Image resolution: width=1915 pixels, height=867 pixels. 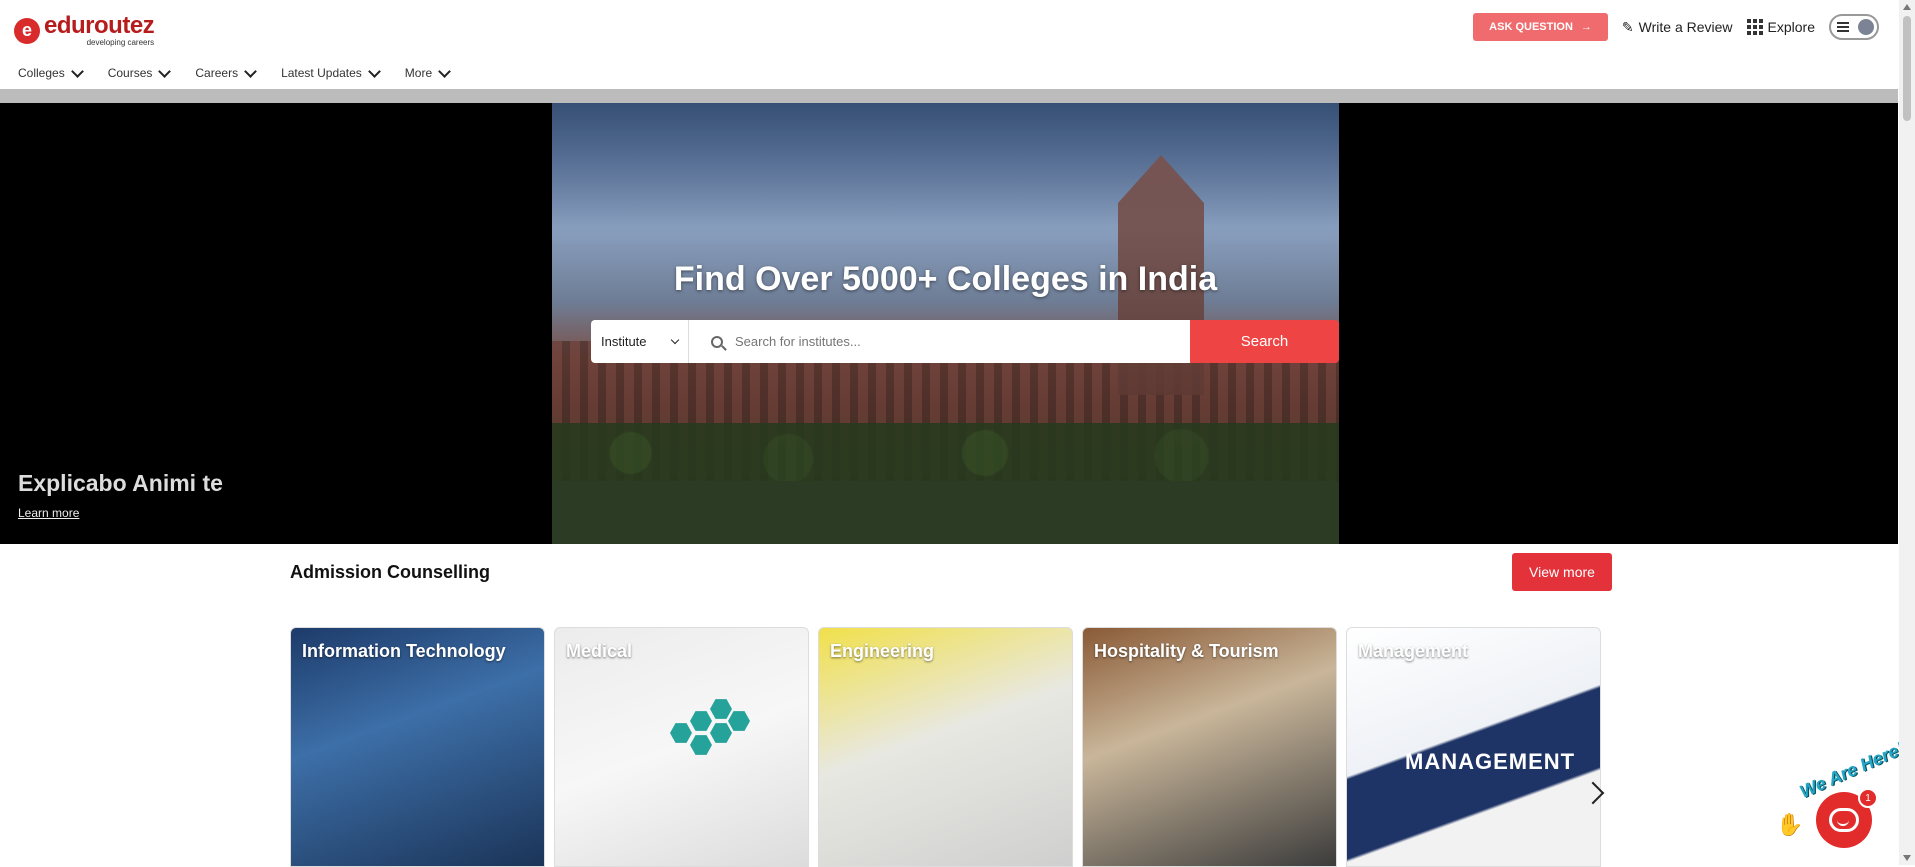 I want to click on view-more-button: View more, so click(x=1562, y=572).